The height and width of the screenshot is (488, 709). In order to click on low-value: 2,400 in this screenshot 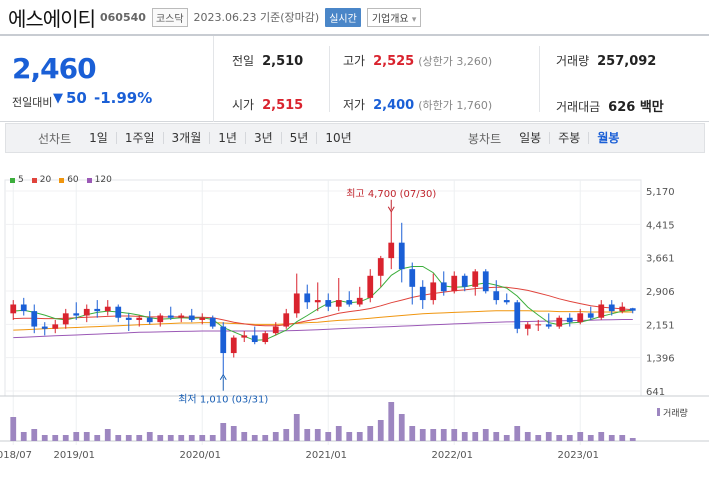, I will do `click(394, 105)`.